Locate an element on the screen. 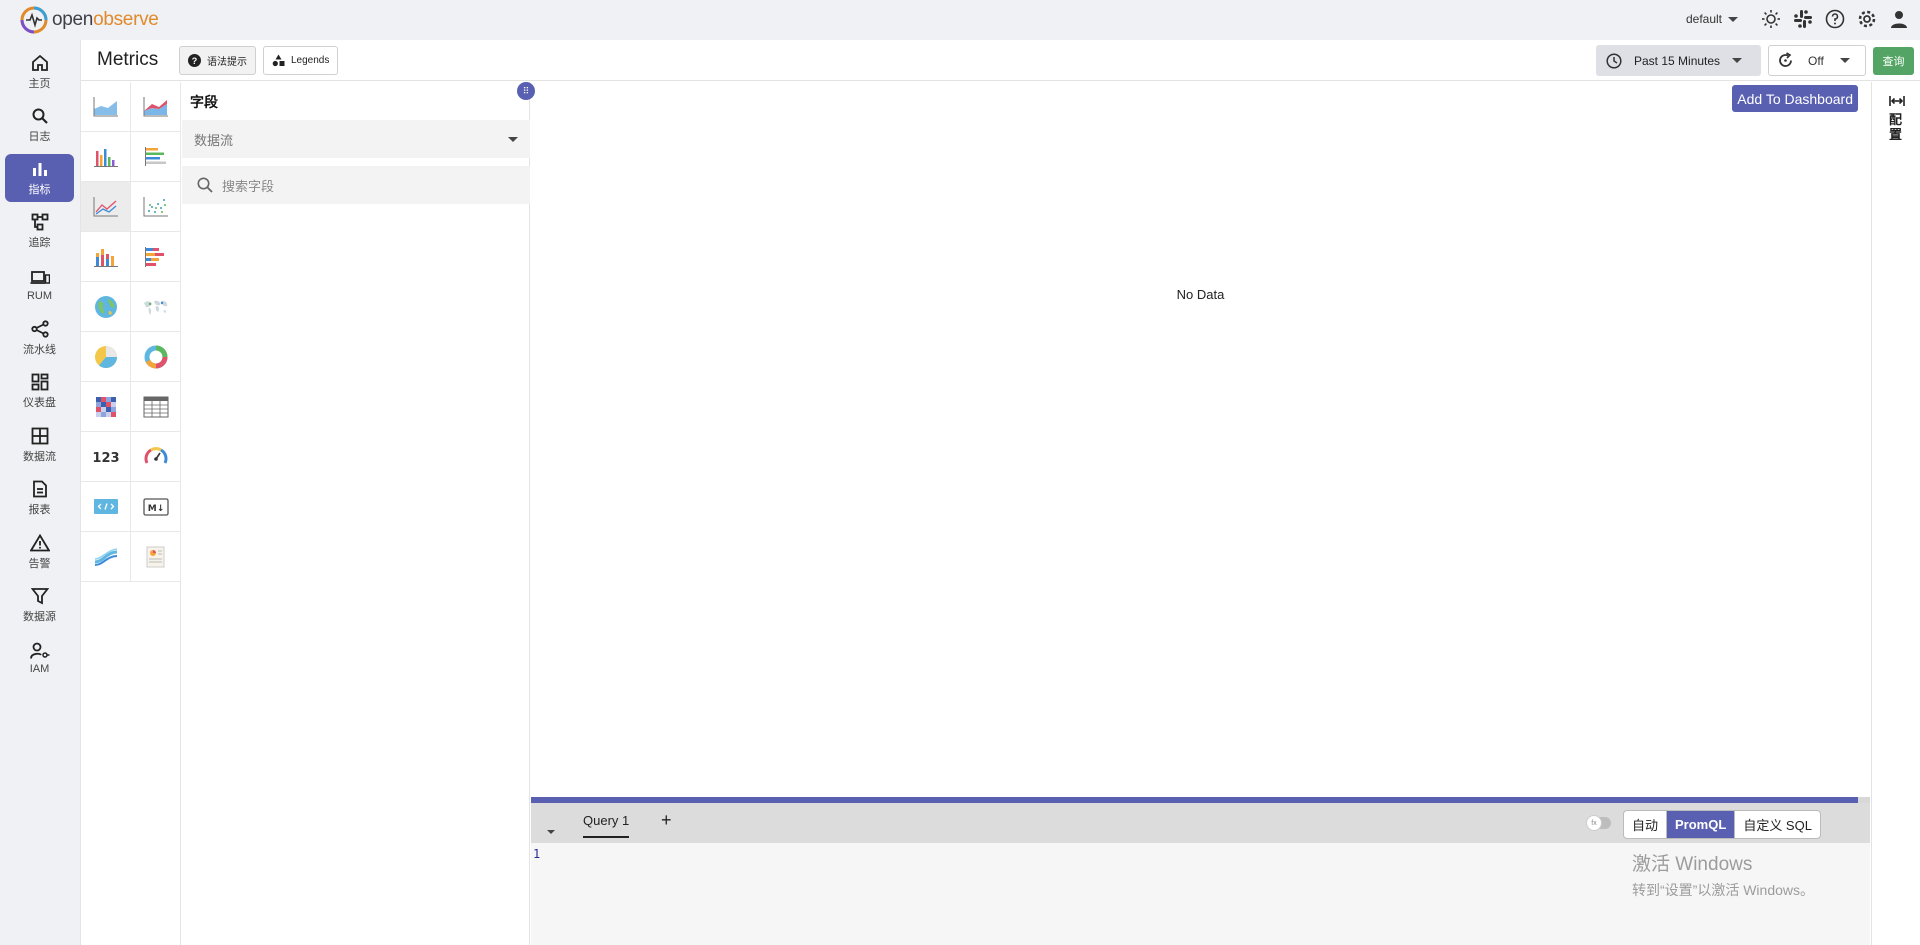 The image size is (1920, 945). syntax-help-button: ? 语法提示 is located at coordinates (217, 60).